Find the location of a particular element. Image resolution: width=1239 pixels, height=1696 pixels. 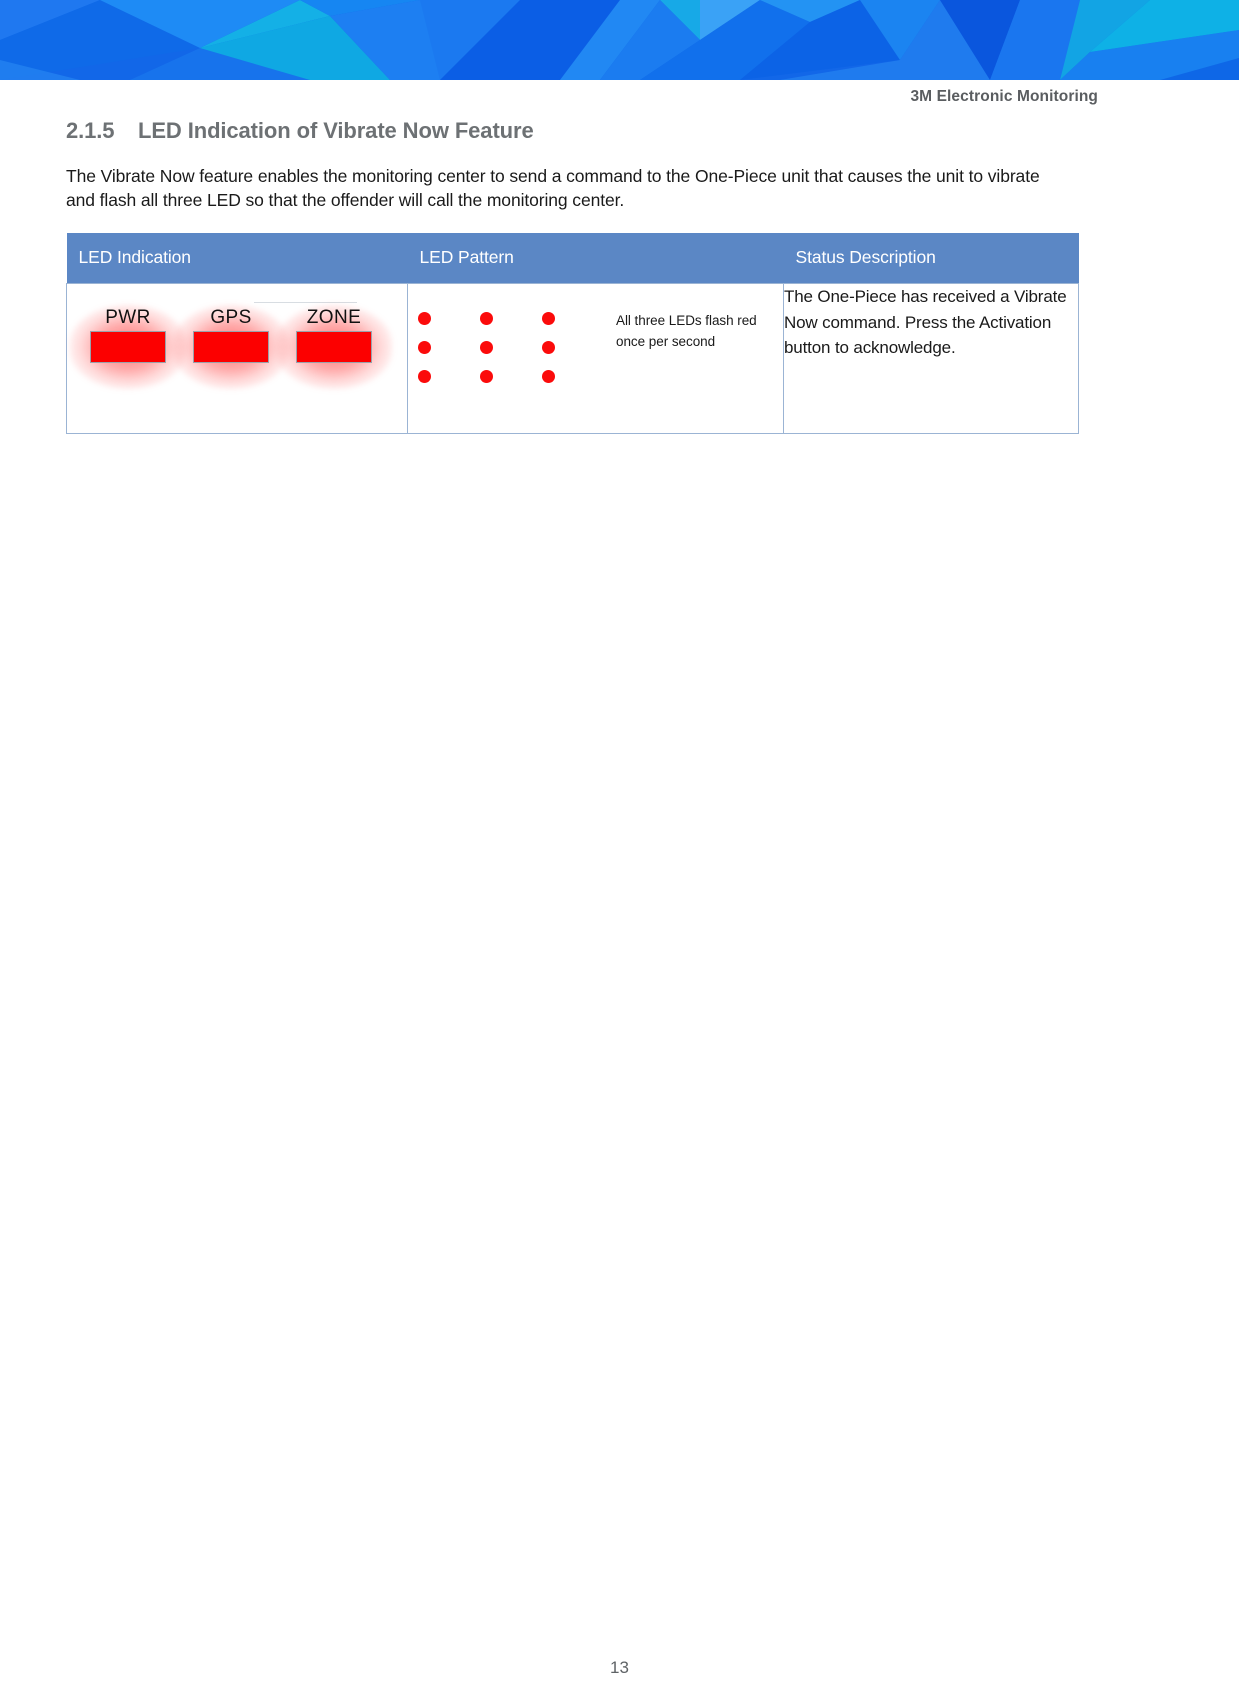

led-bar-gps is located at coordinates (231, 347).